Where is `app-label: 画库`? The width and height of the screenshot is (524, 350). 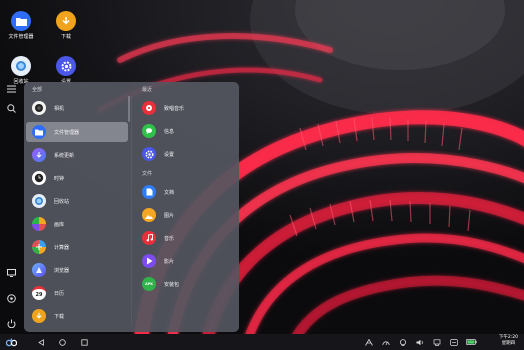 app-label: 画库 is located at coordinates (59, 224).